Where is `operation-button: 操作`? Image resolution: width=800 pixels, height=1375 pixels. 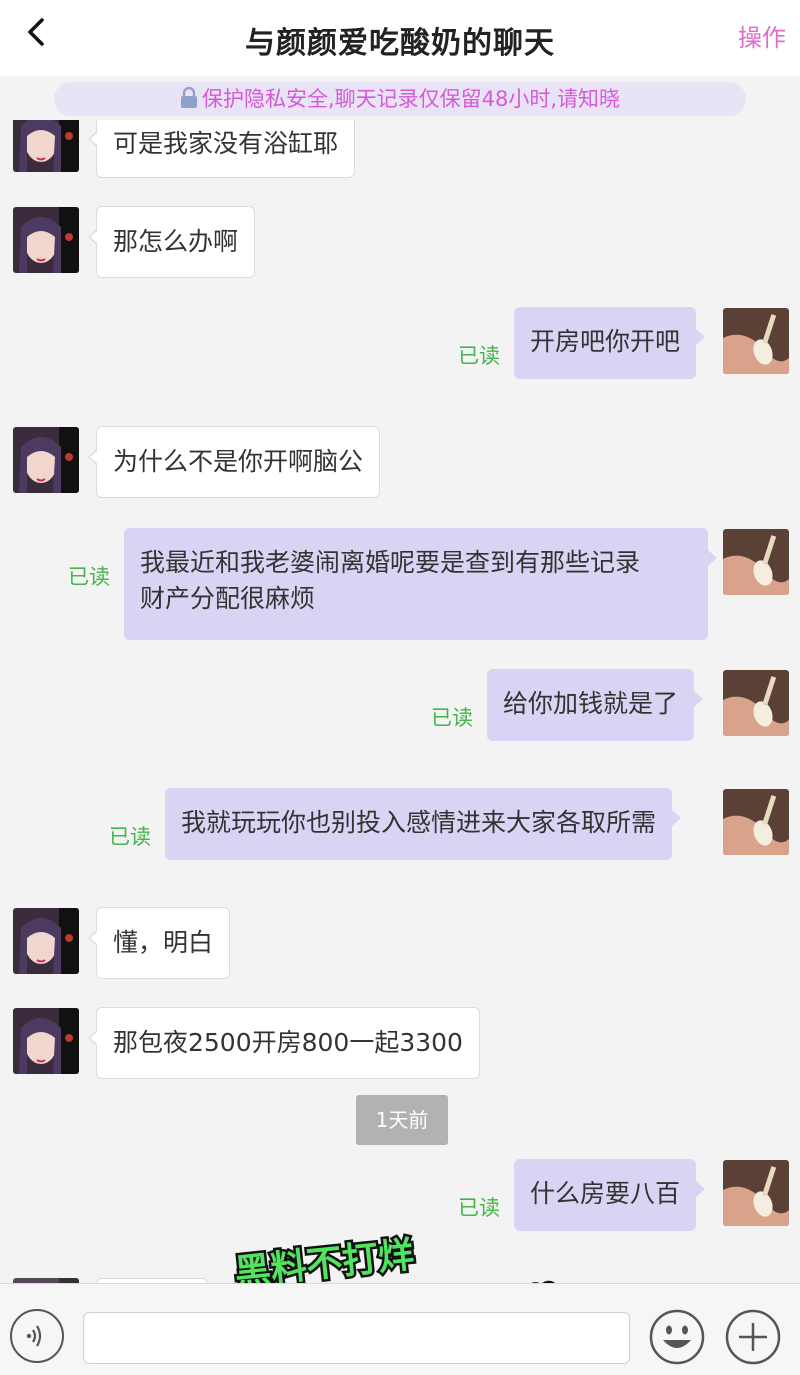 operation-button: 操作 is located at coordinates (762, 35).